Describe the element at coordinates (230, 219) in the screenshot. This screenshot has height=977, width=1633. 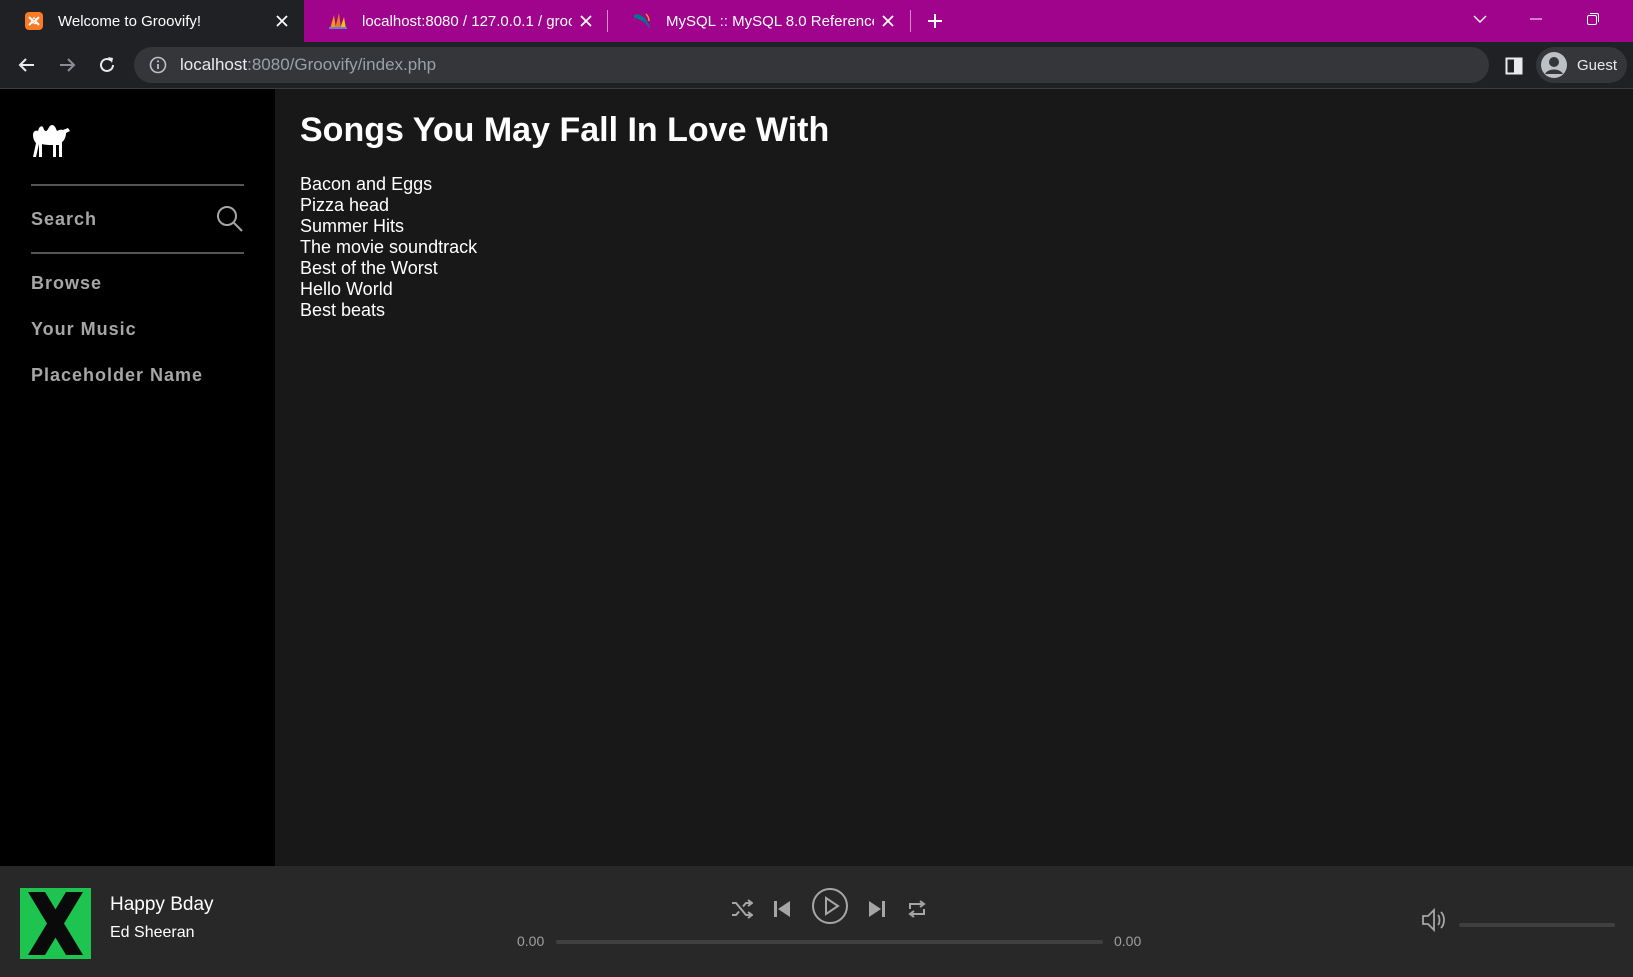
I see `search-icon` at that location.